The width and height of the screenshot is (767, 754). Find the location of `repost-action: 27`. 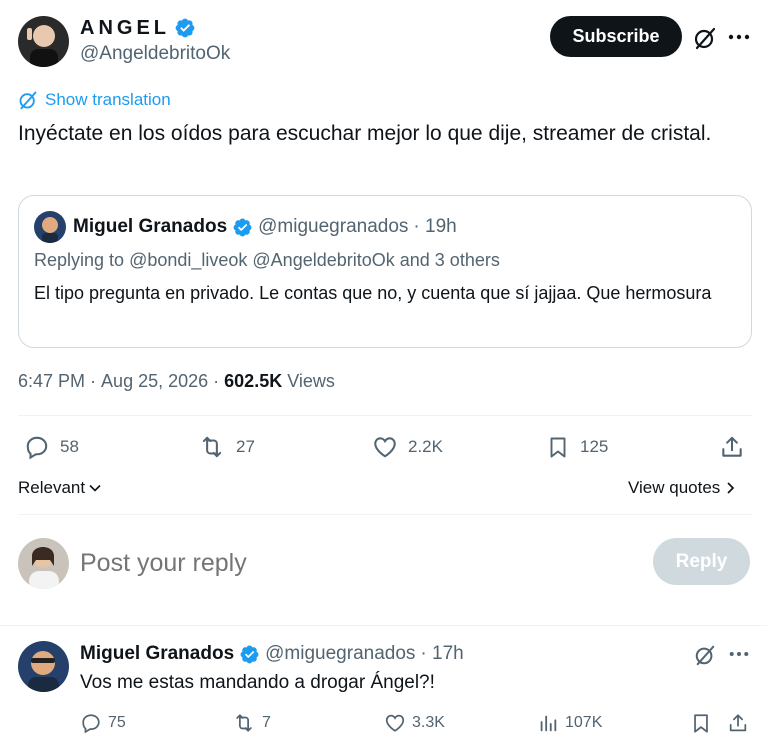

repost-action: 27 is located at coordinates (226, 447).